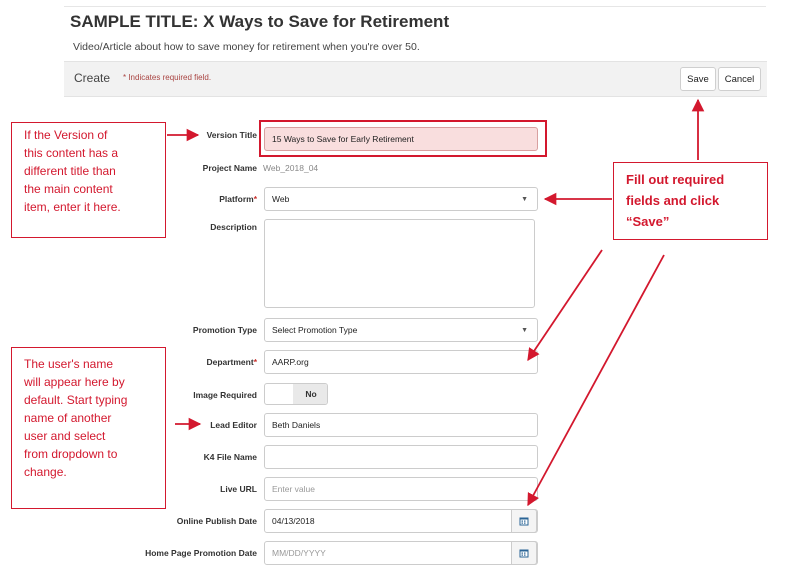 Image resolution: width=785 pixels, height=576 pixels. Describe the element at coordinates (72, 207) in the screenshot. I see `callout-line: item, enter it here.` at that location.